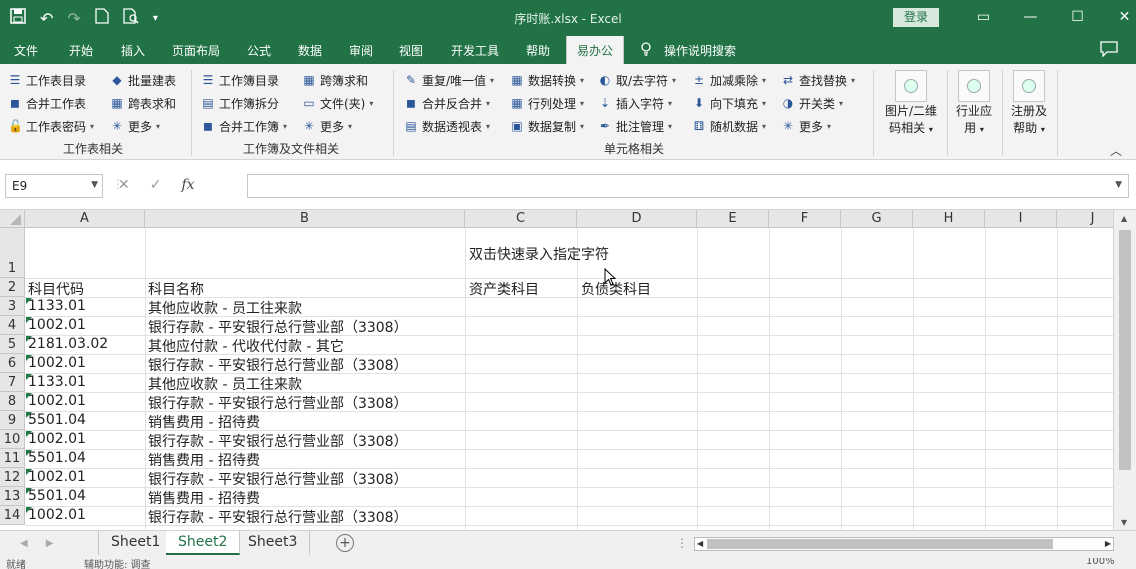 Image resolution: width=1136 pixels, height=569 pixels. What do you see at coordinates (447, 126) in the screenshot?
I see `pivot-table-button: ▤ 数据透视表 ▾` at bounding box center [447, 126].